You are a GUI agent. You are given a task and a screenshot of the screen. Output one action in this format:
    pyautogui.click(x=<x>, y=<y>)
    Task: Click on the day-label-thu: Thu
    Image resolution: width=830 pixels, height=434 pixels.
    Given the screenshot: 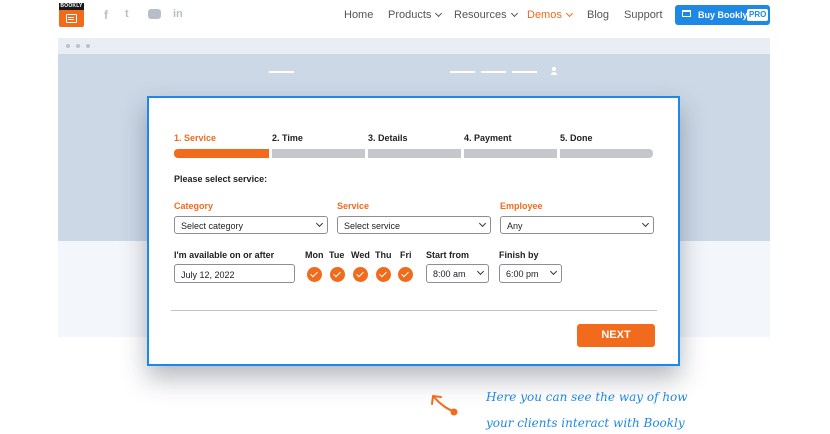 What is the action you would take?
    pyautogui.click(x=383, y=255)
    